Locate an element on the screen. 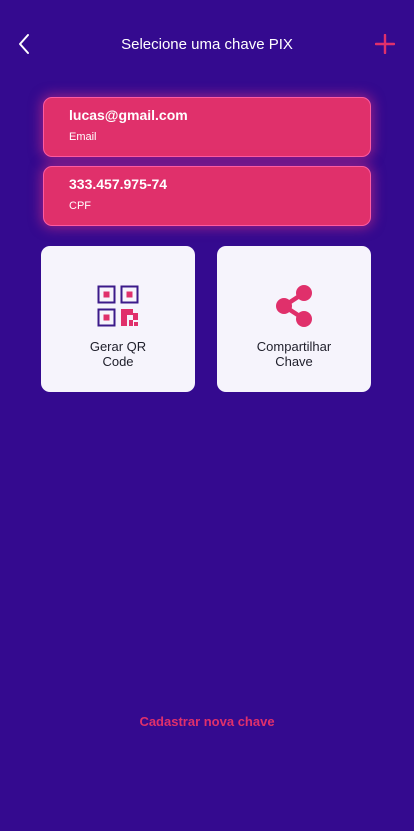 The image size is (414, 831). share-key-button: Compartilhar Chave is located at coordinates (294, 319).